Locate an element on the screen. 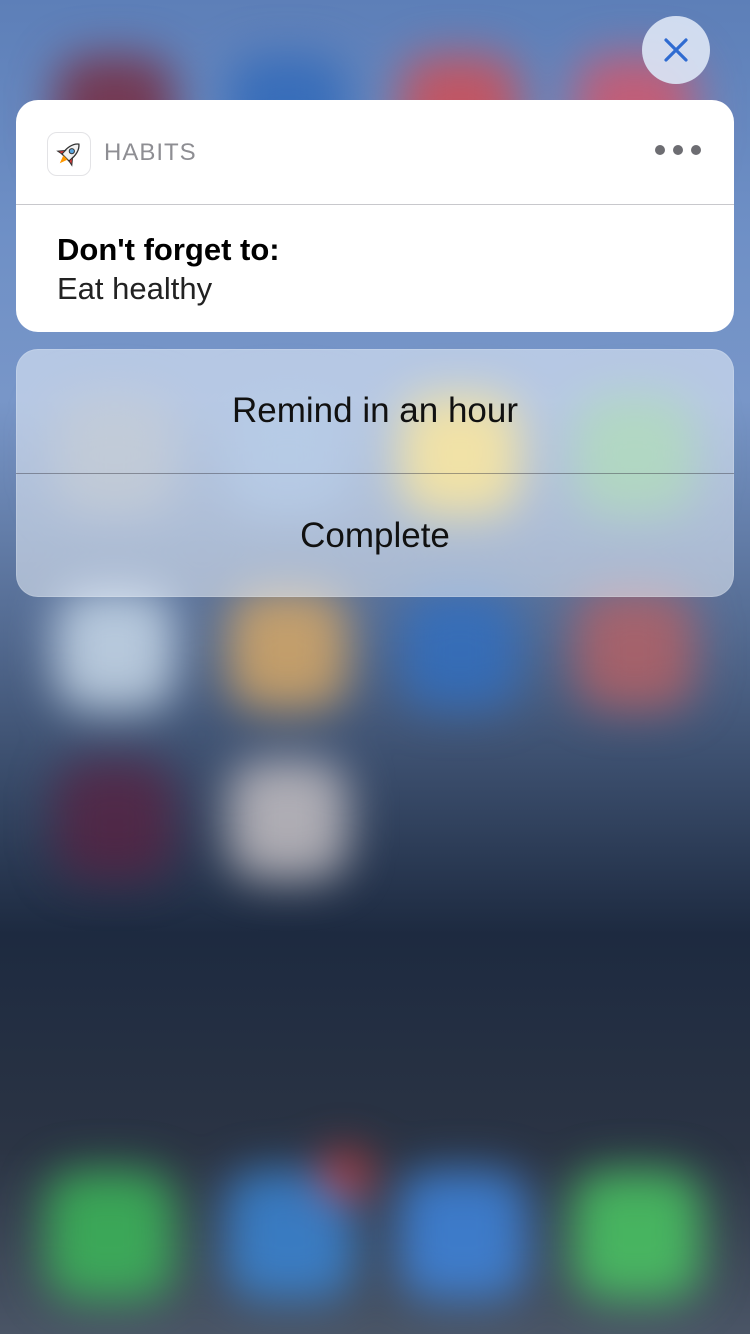 This screenshot has width=750, height=1334. close-icon is located at coordinates (676, 50).